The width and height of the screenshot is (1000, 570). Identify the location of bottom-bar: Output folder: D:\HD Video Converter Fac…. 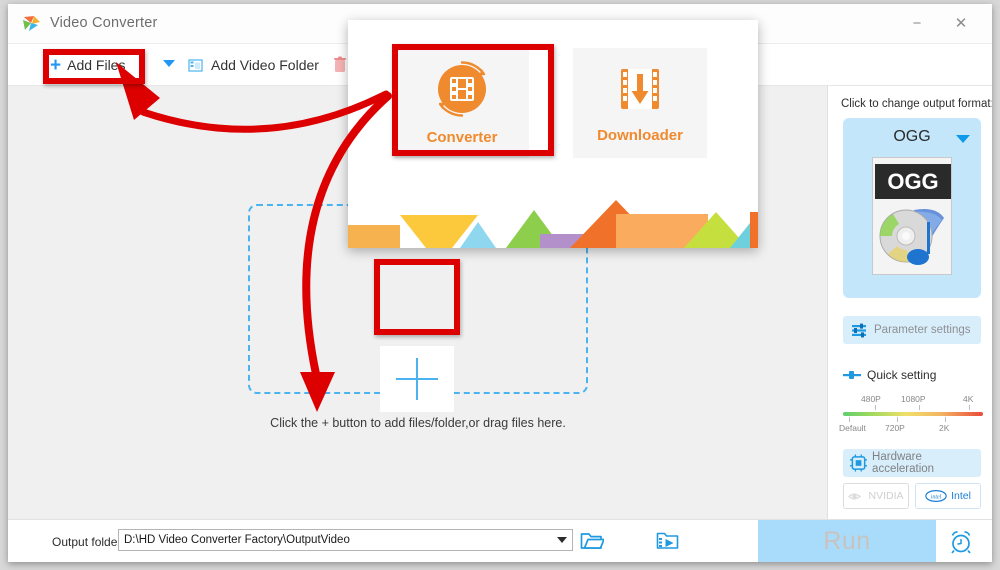
(500, 540).